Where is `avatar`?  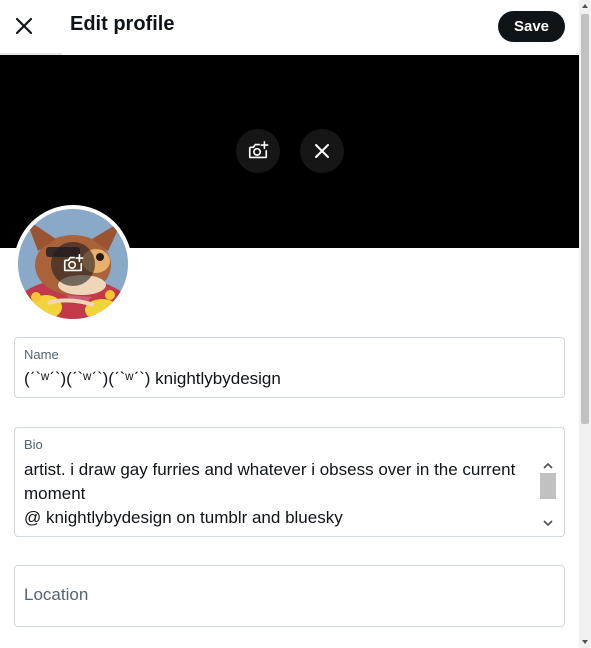
avatar is located at coordinates (73, 264).